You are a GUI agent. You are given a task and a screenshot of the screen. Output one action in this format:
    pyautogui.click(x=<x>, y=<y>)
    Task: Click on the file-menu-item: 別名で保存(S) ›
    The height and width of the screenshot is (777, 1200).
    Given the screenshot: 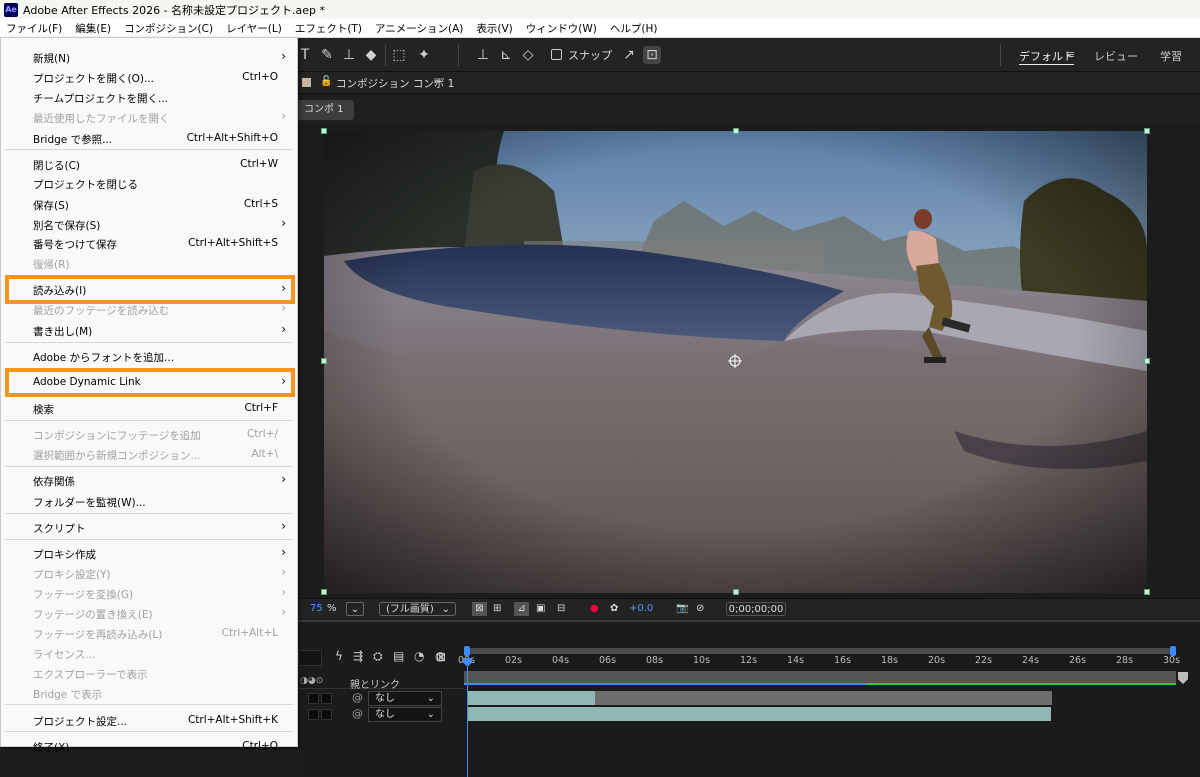 What is the action you would take?
    pyautogui.click(x=149, y=225)
    